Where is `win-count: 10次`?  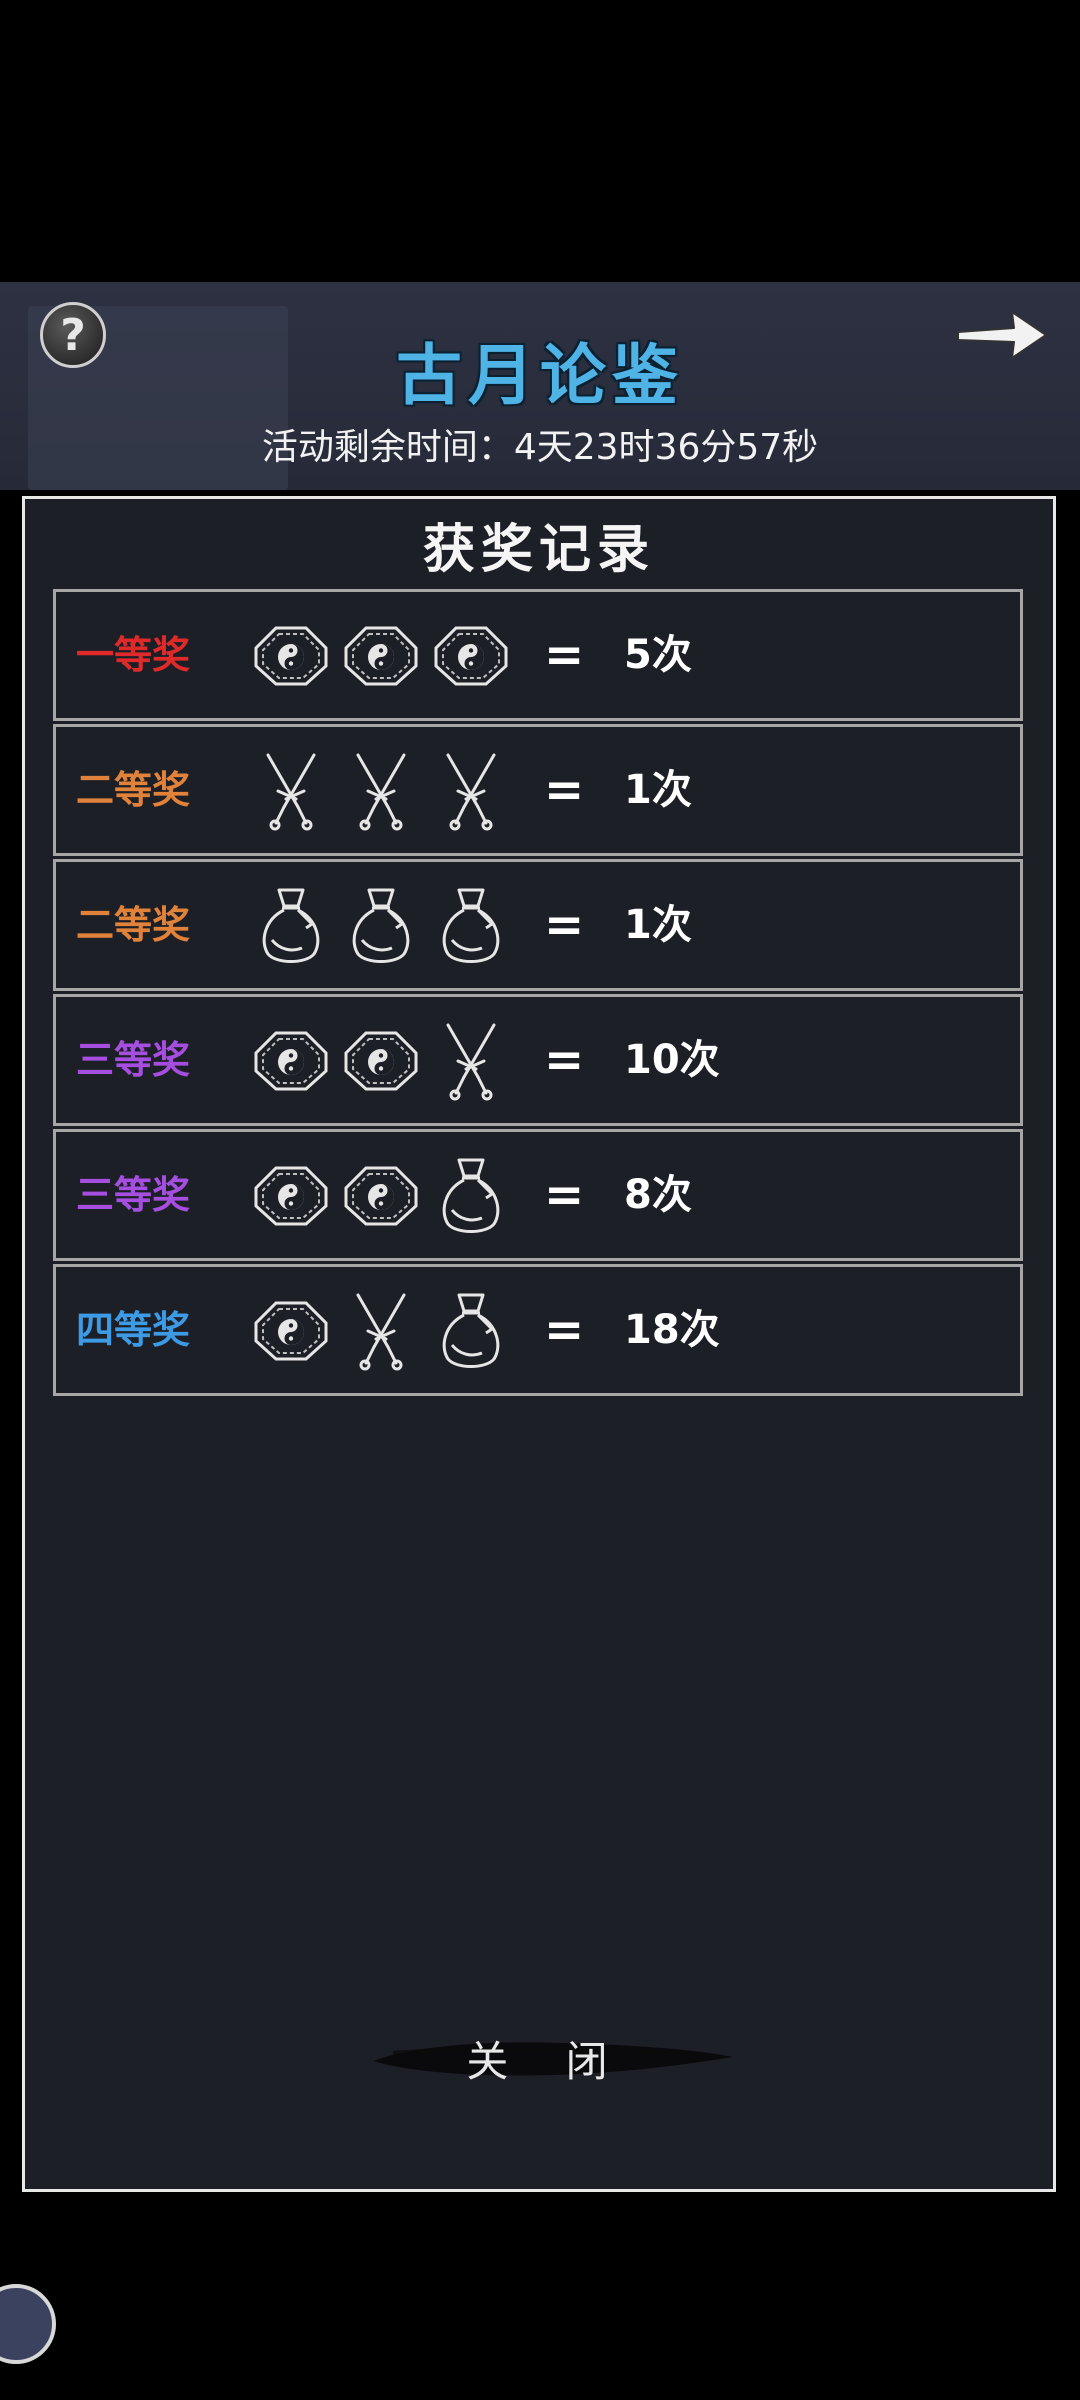 win-count: 10次 is located at coordinates (672, 1060).